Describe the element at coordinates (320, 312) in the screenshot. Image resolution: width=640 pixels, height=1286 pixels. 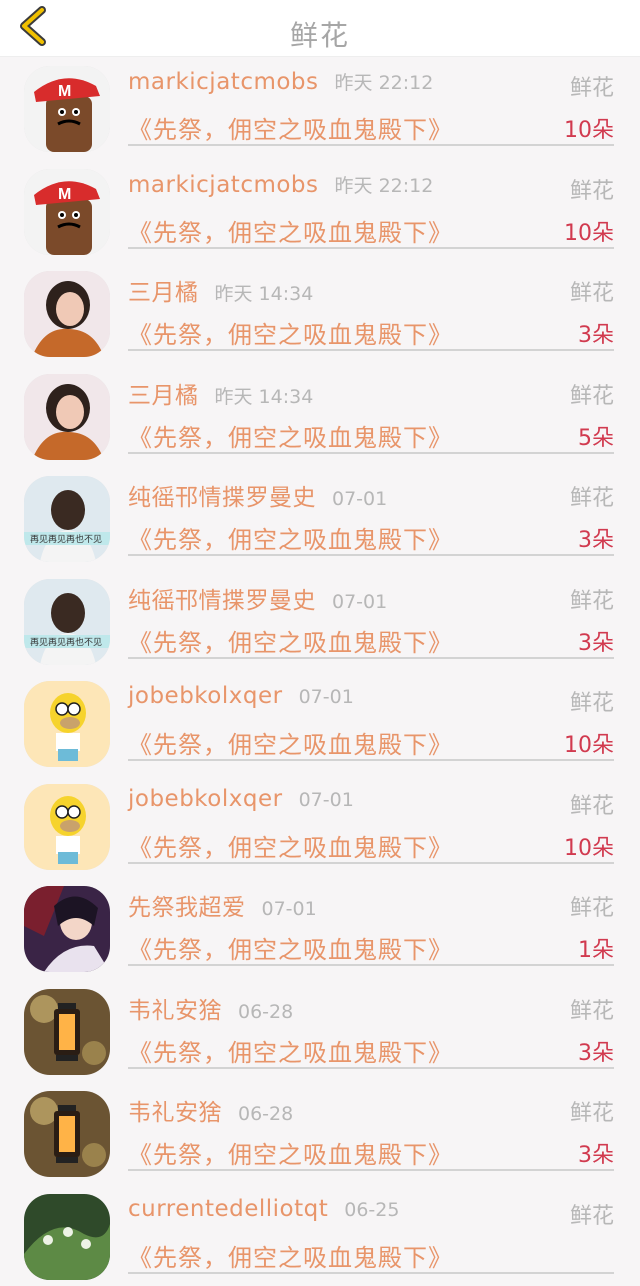
I see `list-item: 三月橘昨天 14:34 鲜花 《先祭，佣空之吸血鬼殿下》 3朵` at that location.